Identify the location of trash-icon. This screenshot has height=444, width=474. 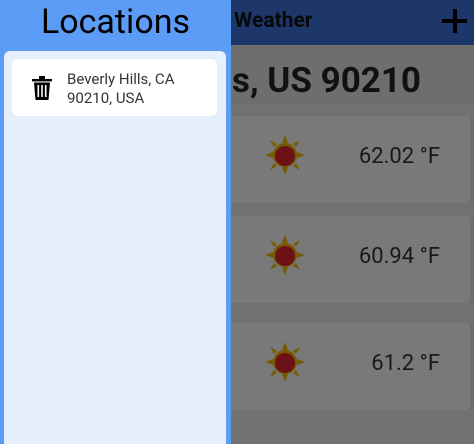
(42, 88).